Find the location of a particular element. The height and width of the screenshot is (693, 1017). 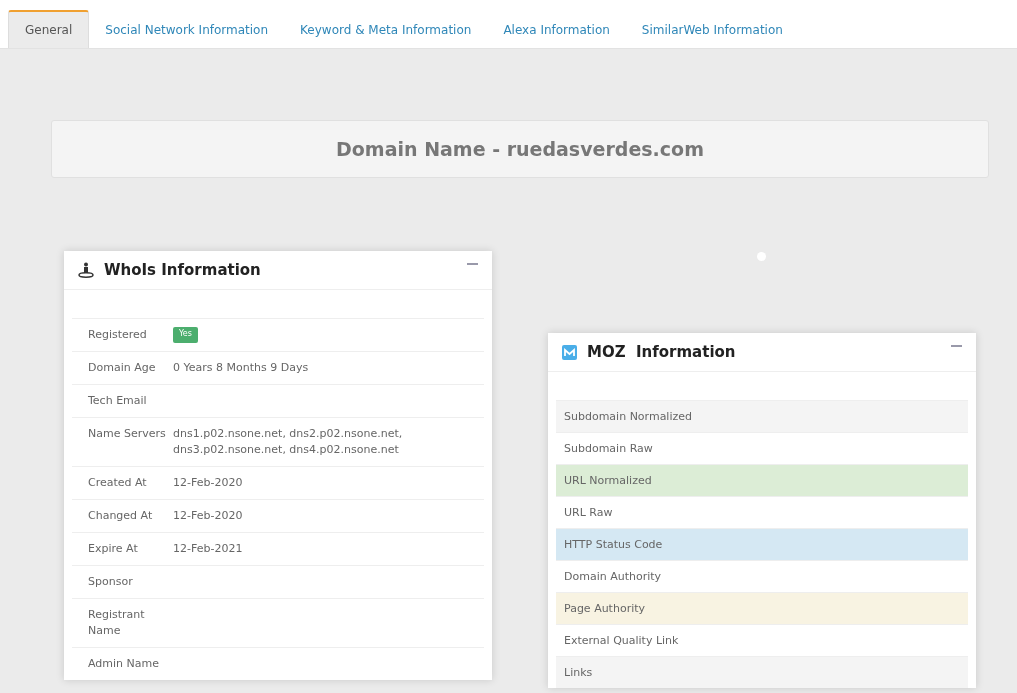

card-title: MOZ Information is located at coordinates (662, 352).